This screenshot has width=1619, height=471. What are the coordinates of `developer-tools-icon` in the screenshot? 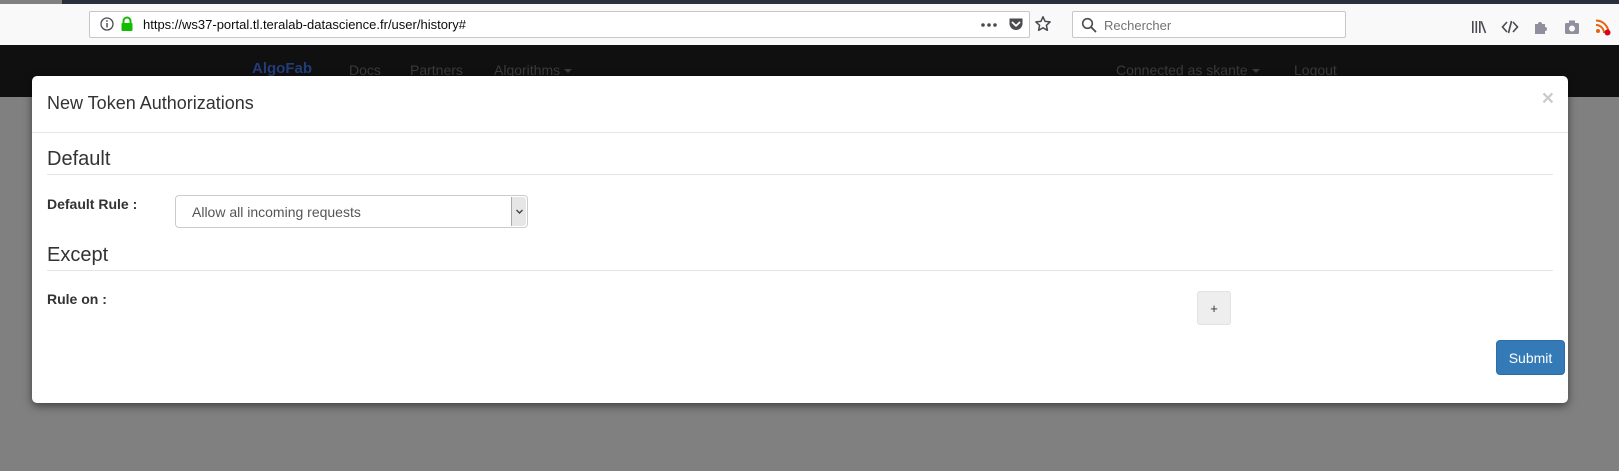 It's located at (1510, 27).